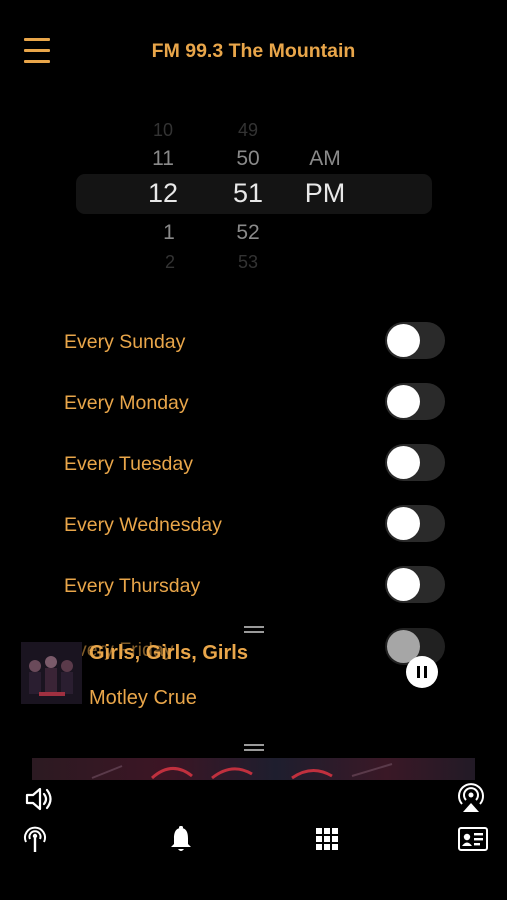 The height and width of the screenshot is (900, 507). Describe the element at coordinates (125, 342) in the screenshot. I see `day-label: Every Sunday` at that location.